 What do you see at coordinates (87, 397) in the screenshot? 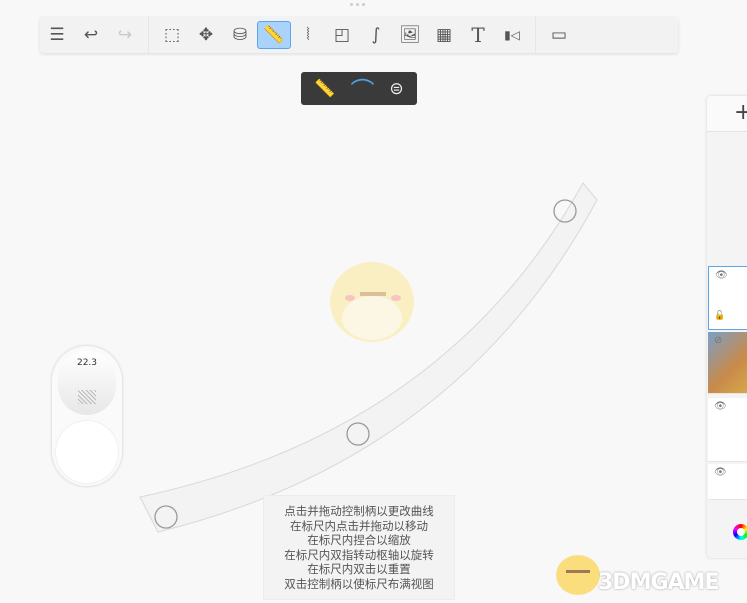
I see `texture-preview` at bounding box center [87, 397].